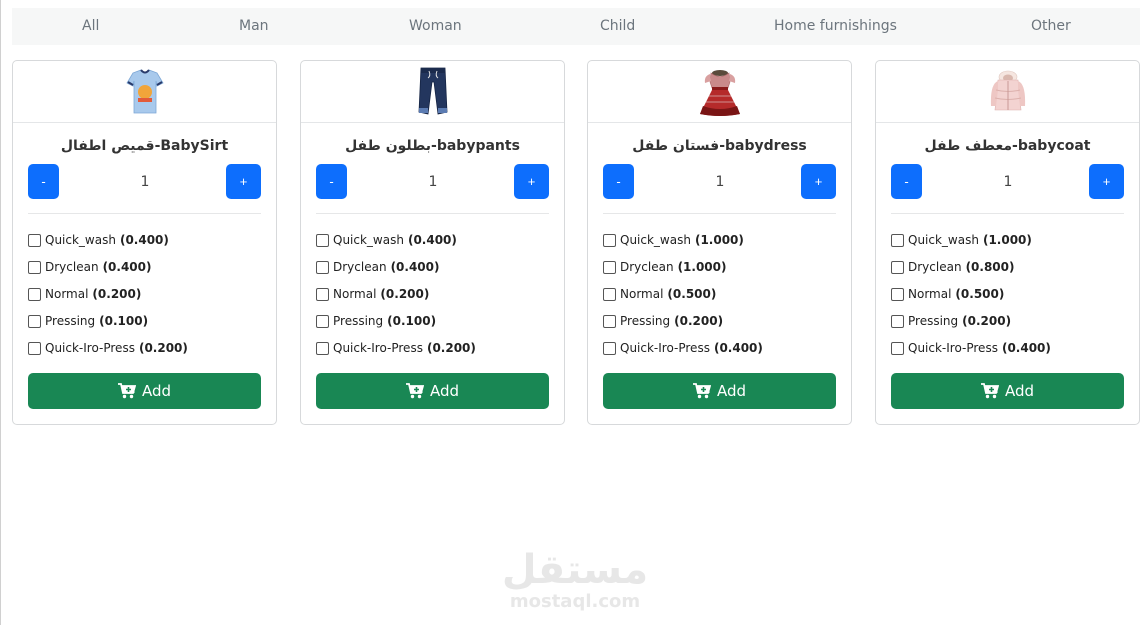 The height and width of the screenshot is (625, 1148). Describe the element at coordinates (432, 146) in the screenshot. I see `product-title: بطلون طفل-babypants` at that location.